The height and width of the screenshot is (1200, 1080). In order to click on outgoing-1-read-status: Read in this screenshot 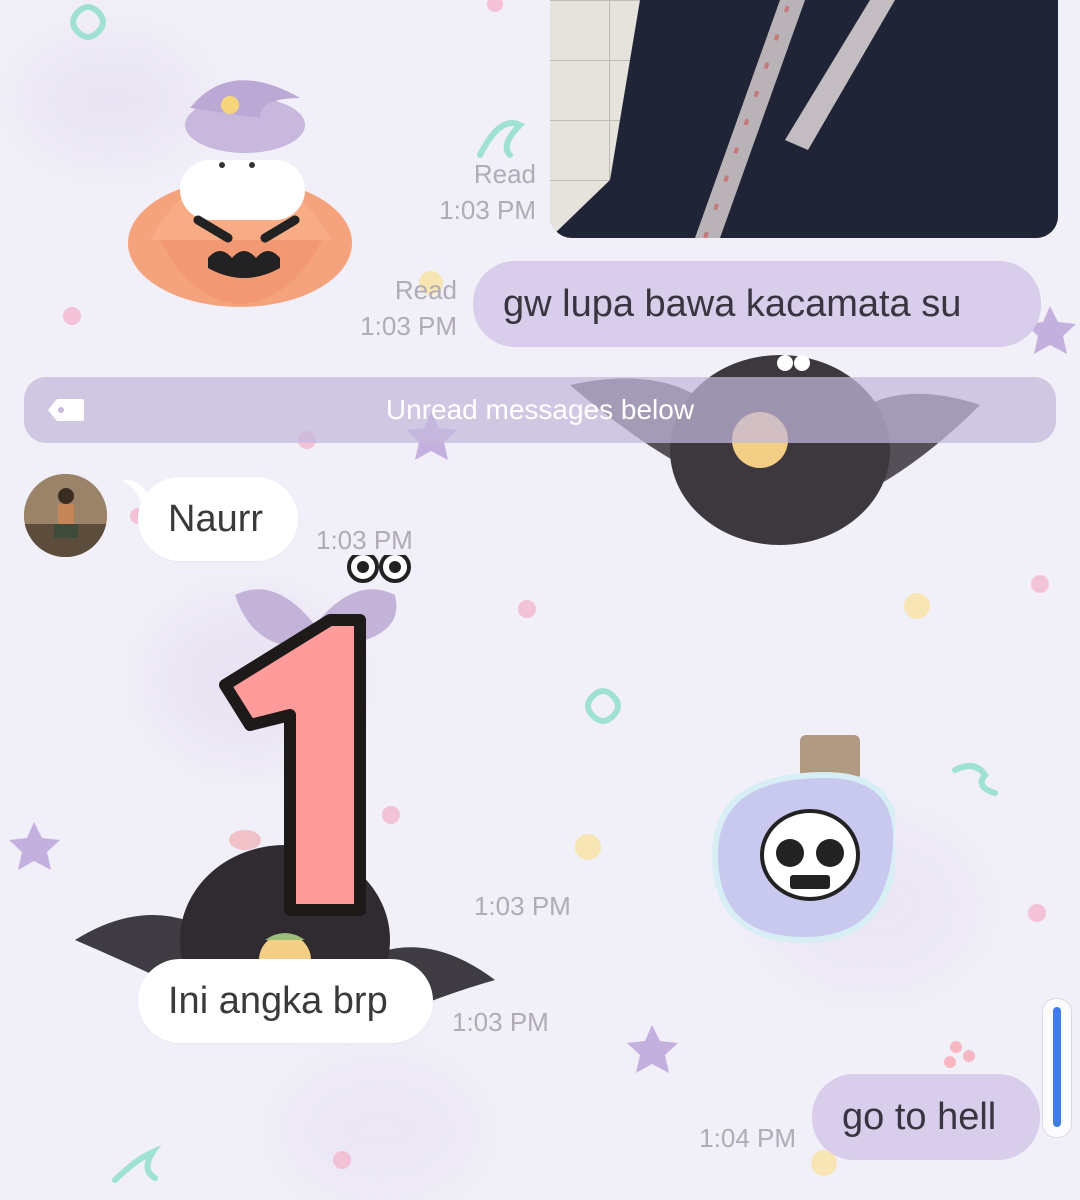, I will do `click(425, 290)`.